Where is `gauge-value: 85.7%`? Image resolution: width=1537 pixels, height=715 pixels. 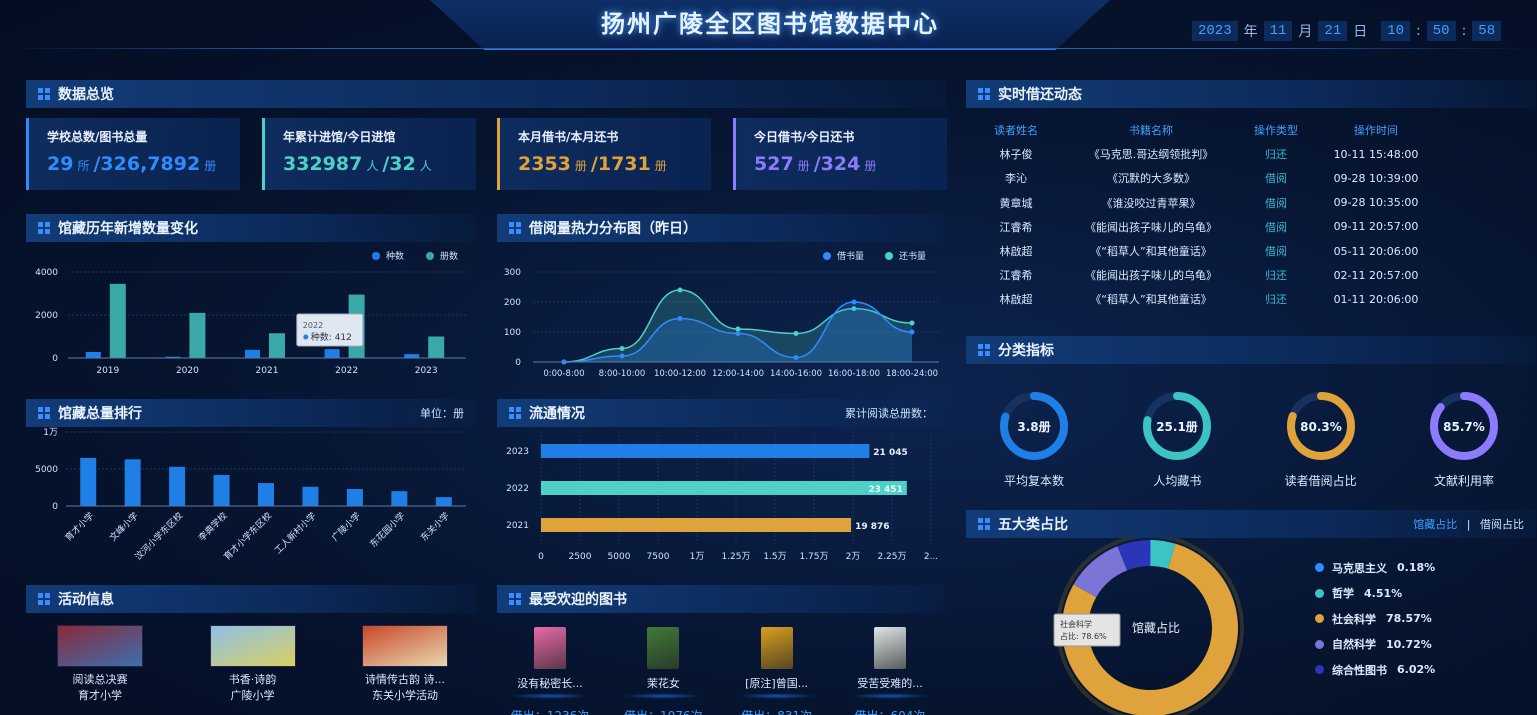 gauge-value: 85.7% is located at coordinates (1464, 427).